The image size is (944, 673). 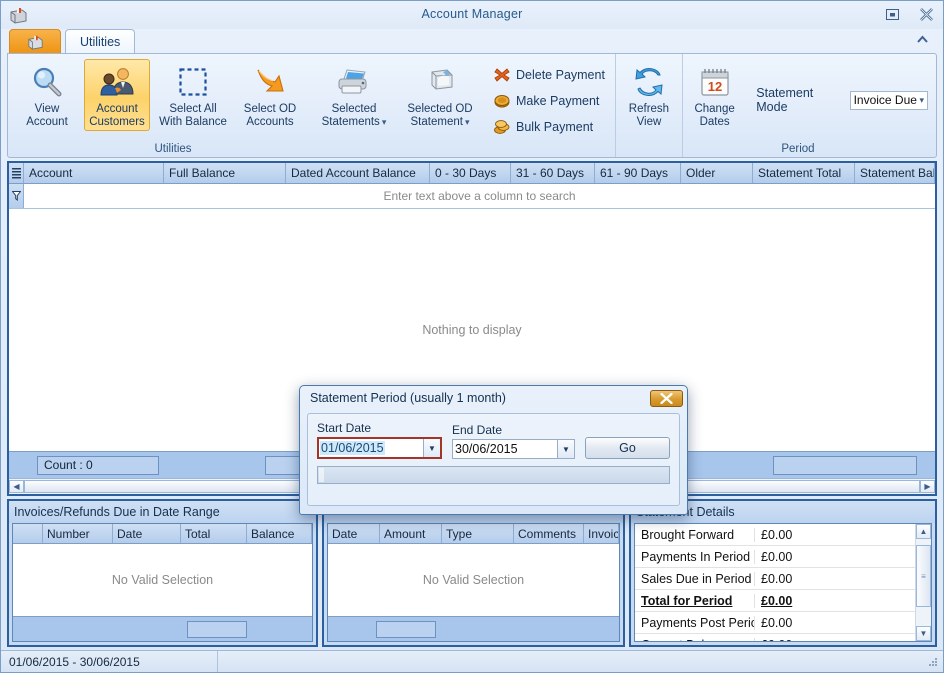 What do you see at coordinates (775, 557) in the screenshot?
I see `details-row: Payments In Period £0.00` at bounding box center [775, 557].